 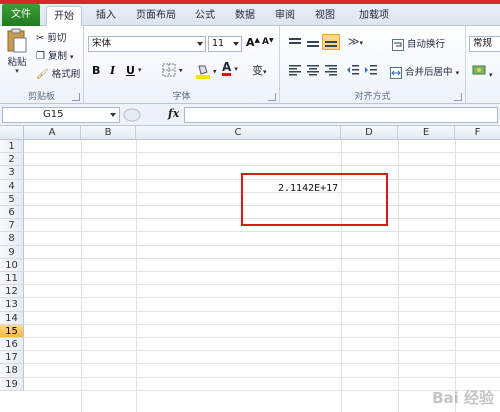 What do you see at coordinates (106, 16) in the screenshot?
I see `tab-insert: 插入` at bounding box center [106, 16].